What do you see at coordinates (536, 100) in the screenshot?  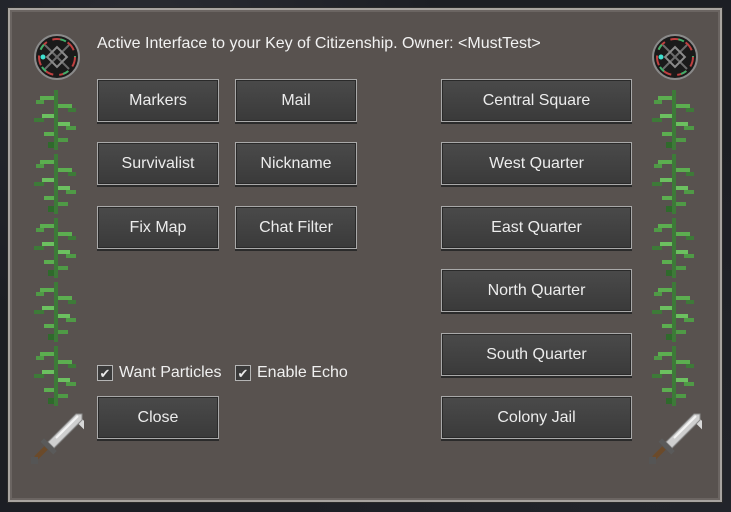 I see `central-square-button: Central Square` at bounding box center [536, 100].